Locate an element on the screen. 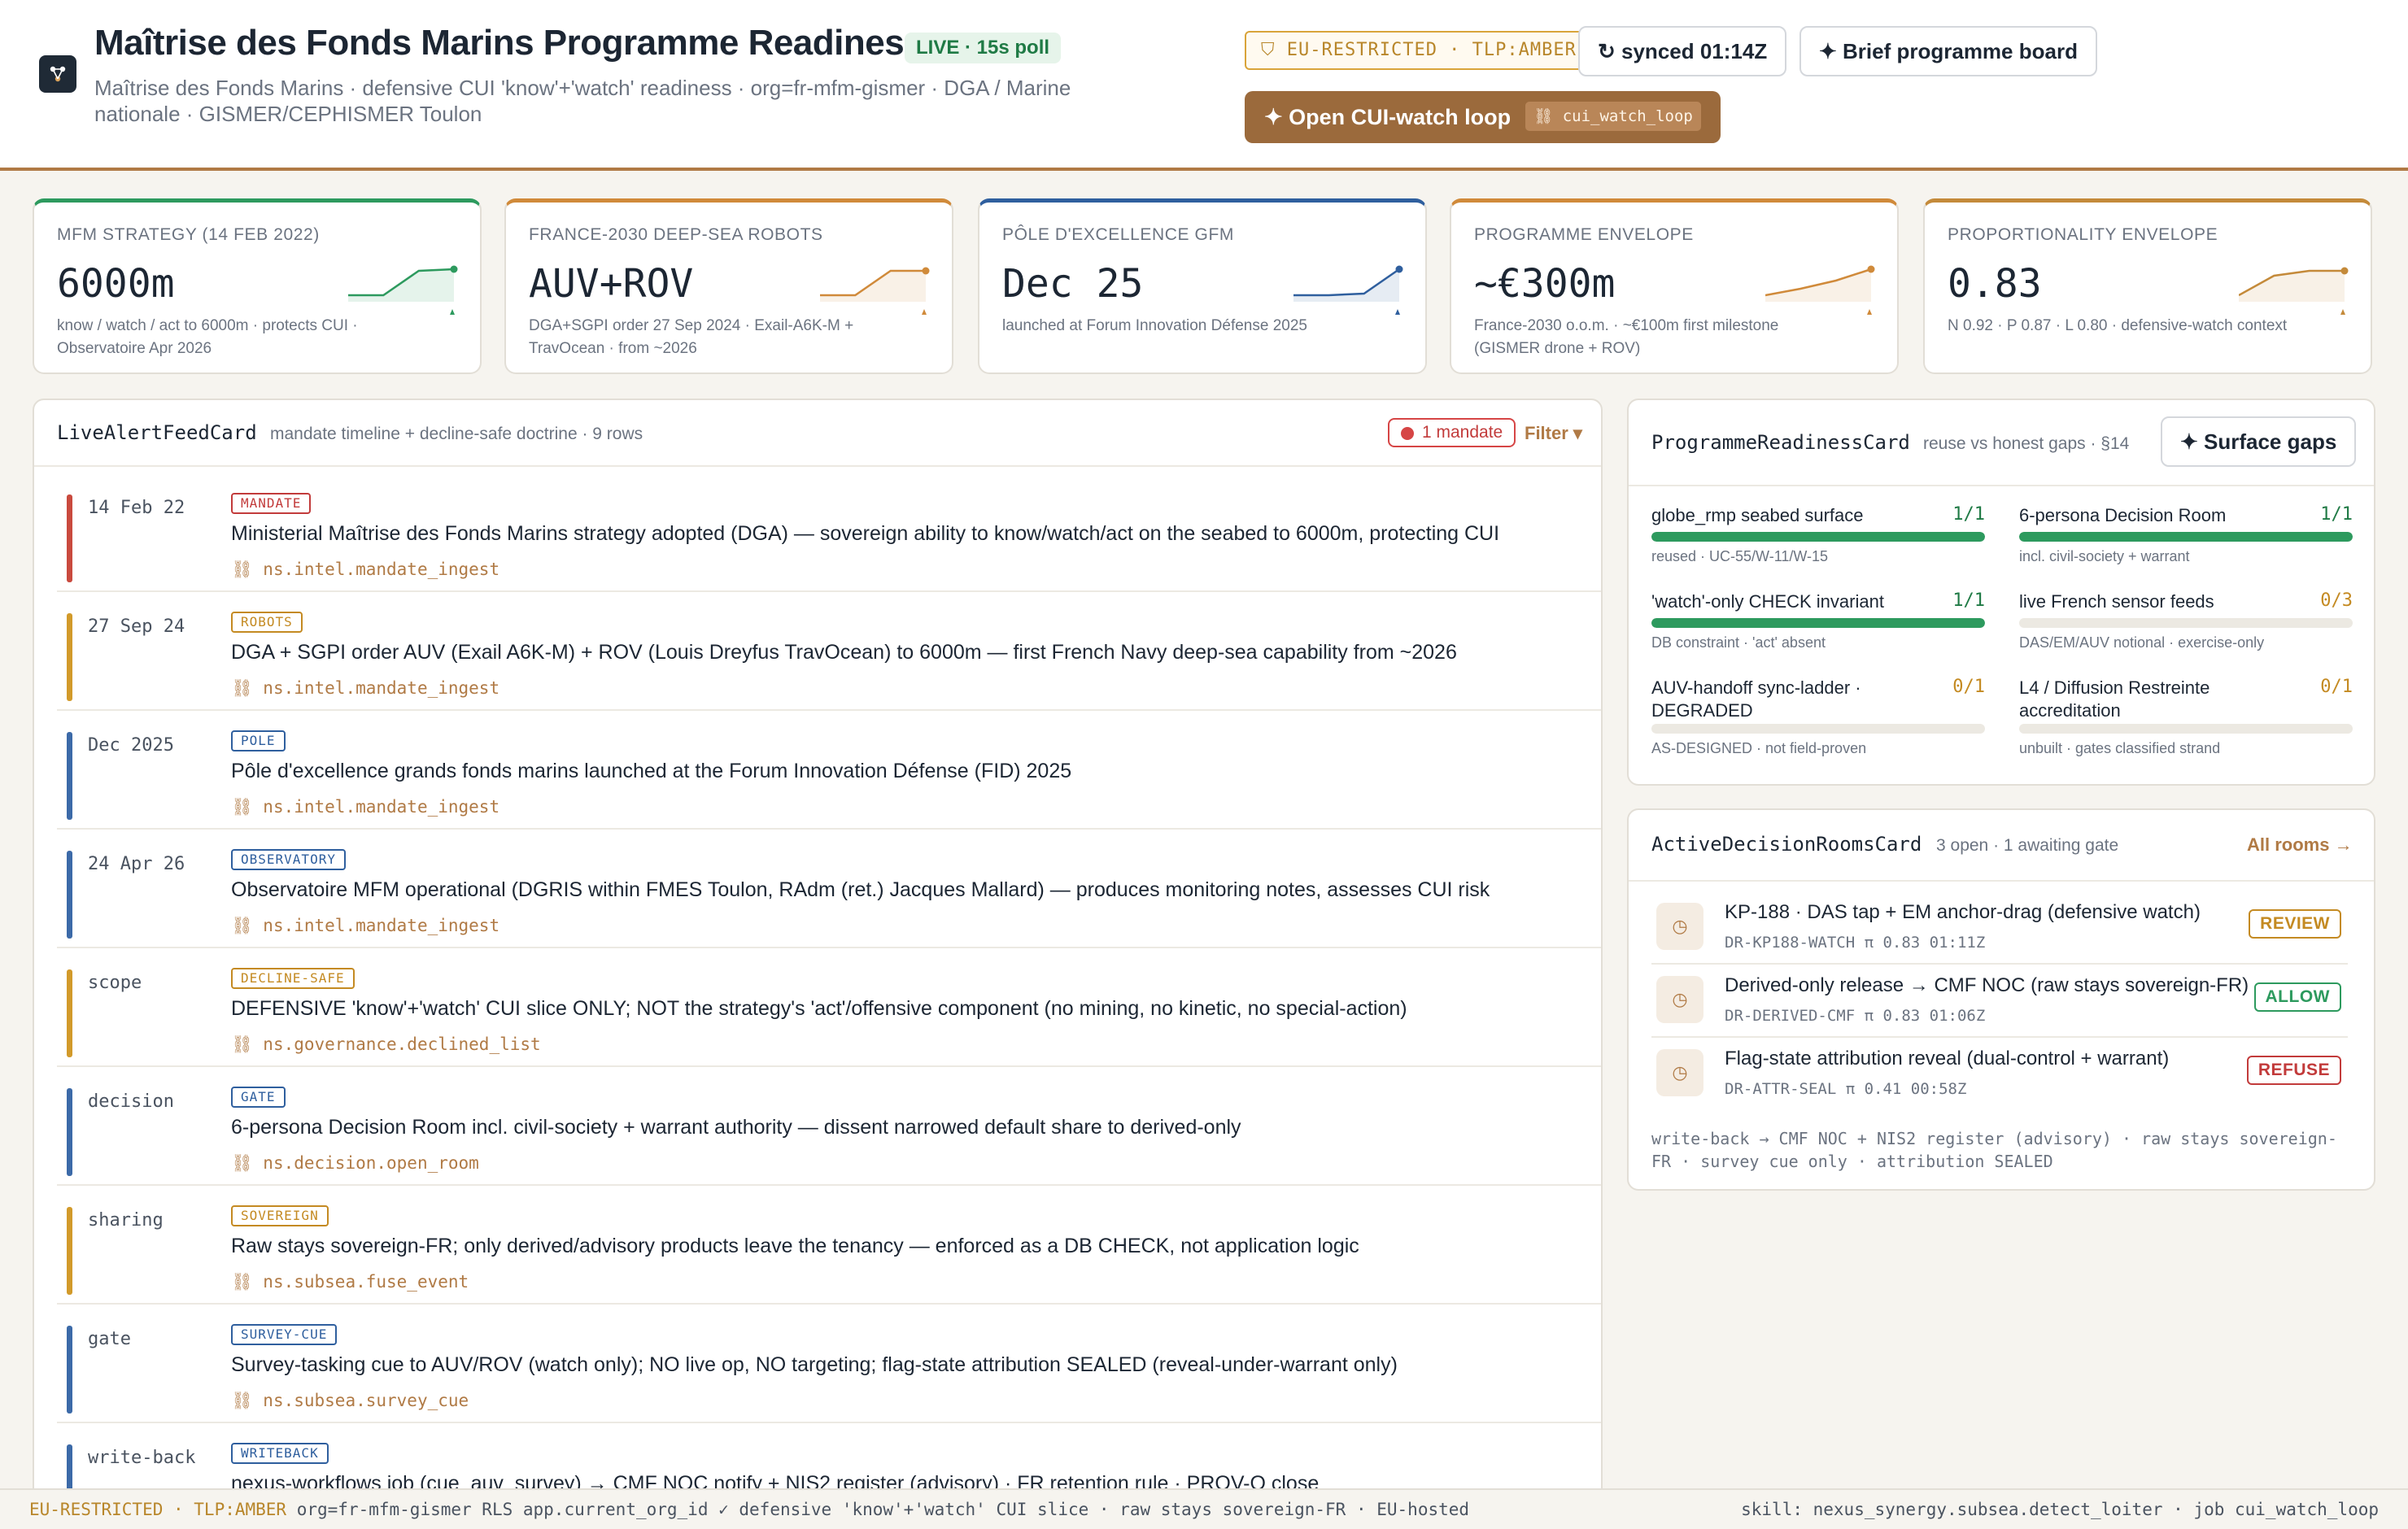 This screenshot has height=1529, width=2408. chain-link-icon: ⛓ is located at coordinates (1548, 116).